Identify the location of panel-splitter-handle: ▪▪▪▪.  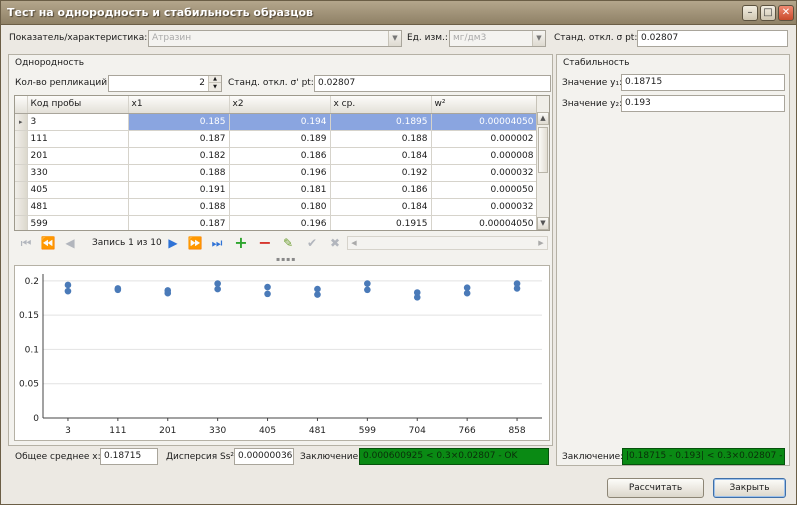
(285, 260).